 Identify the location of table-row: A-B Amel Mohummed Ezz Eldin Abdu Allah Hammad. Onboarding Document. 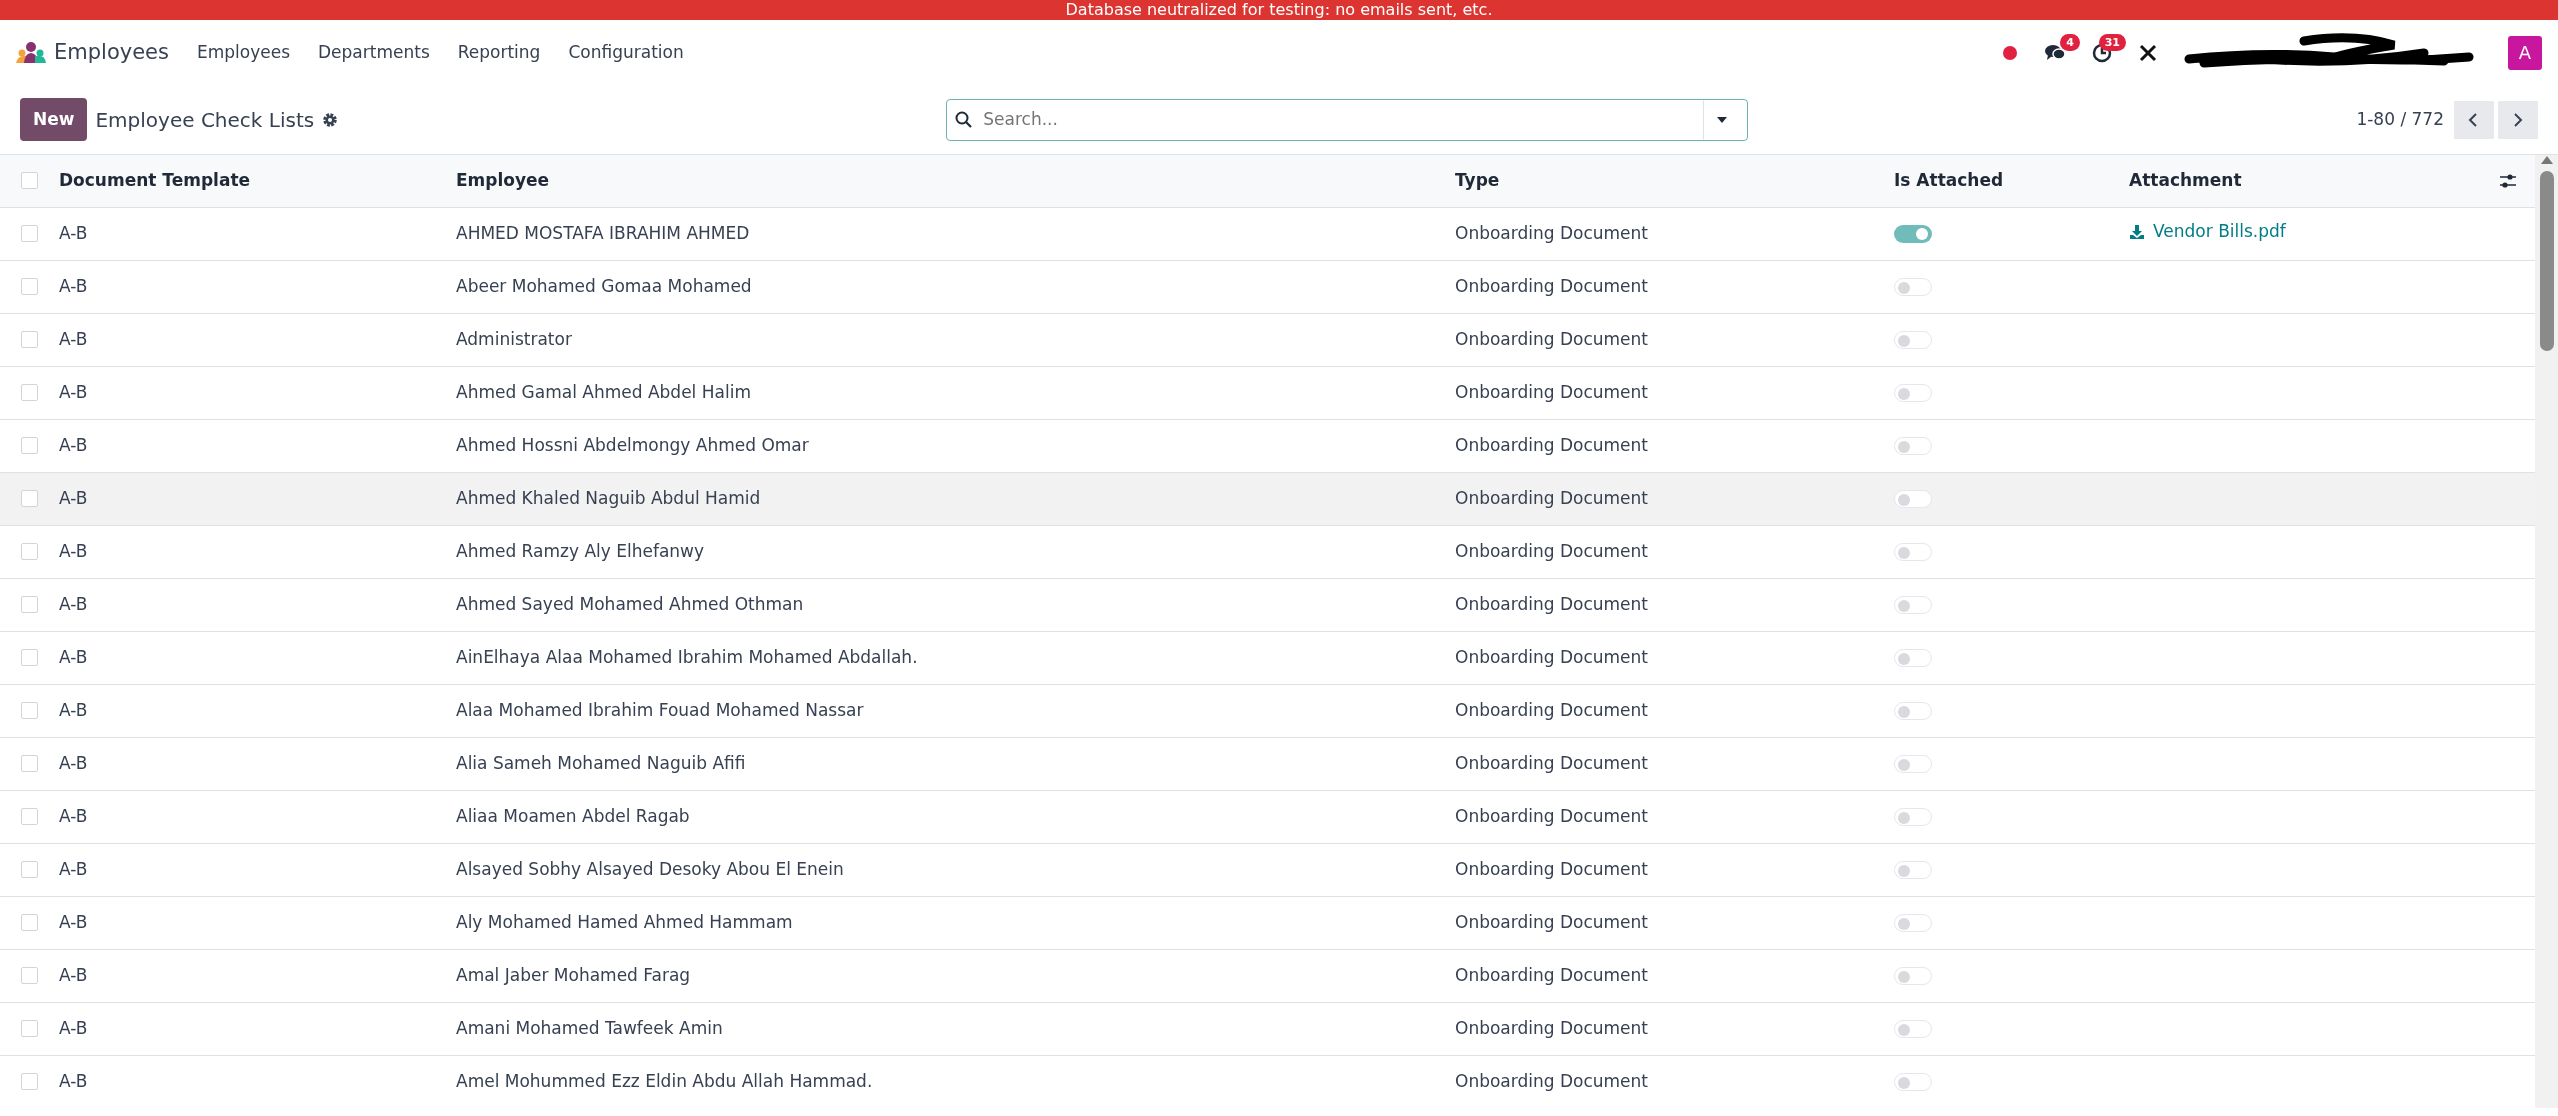
(1267, 1081).